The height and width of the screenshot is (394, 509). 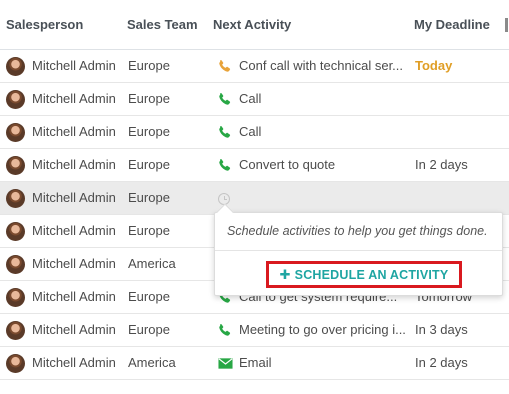 I want to click on column-header-truncated, so click(x=506, y=25).